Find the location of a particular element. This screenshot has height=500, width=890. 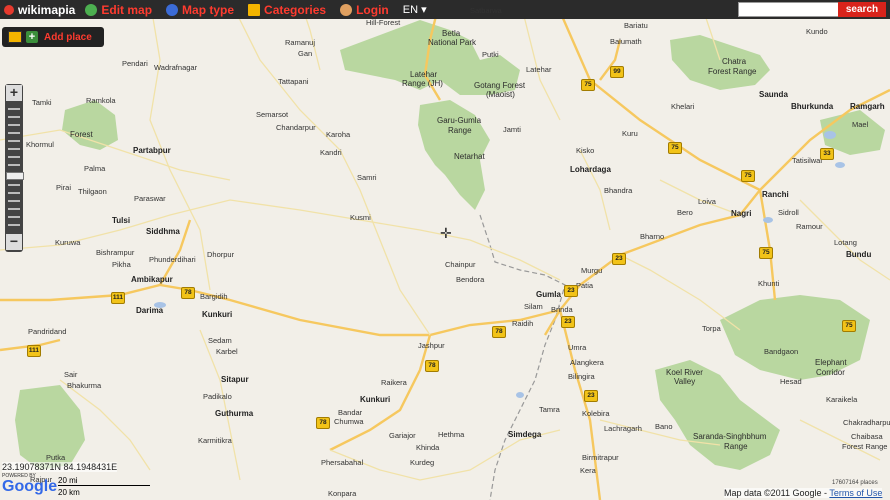

place-label: Garu-Gumla is located at coordinates (459, 120).